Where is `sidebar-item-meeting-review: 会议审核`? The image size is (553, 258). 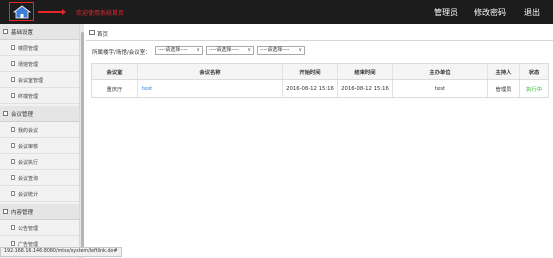
sidebar-item-meeting-review: 会议审核 is located at coordinates (39, 146).